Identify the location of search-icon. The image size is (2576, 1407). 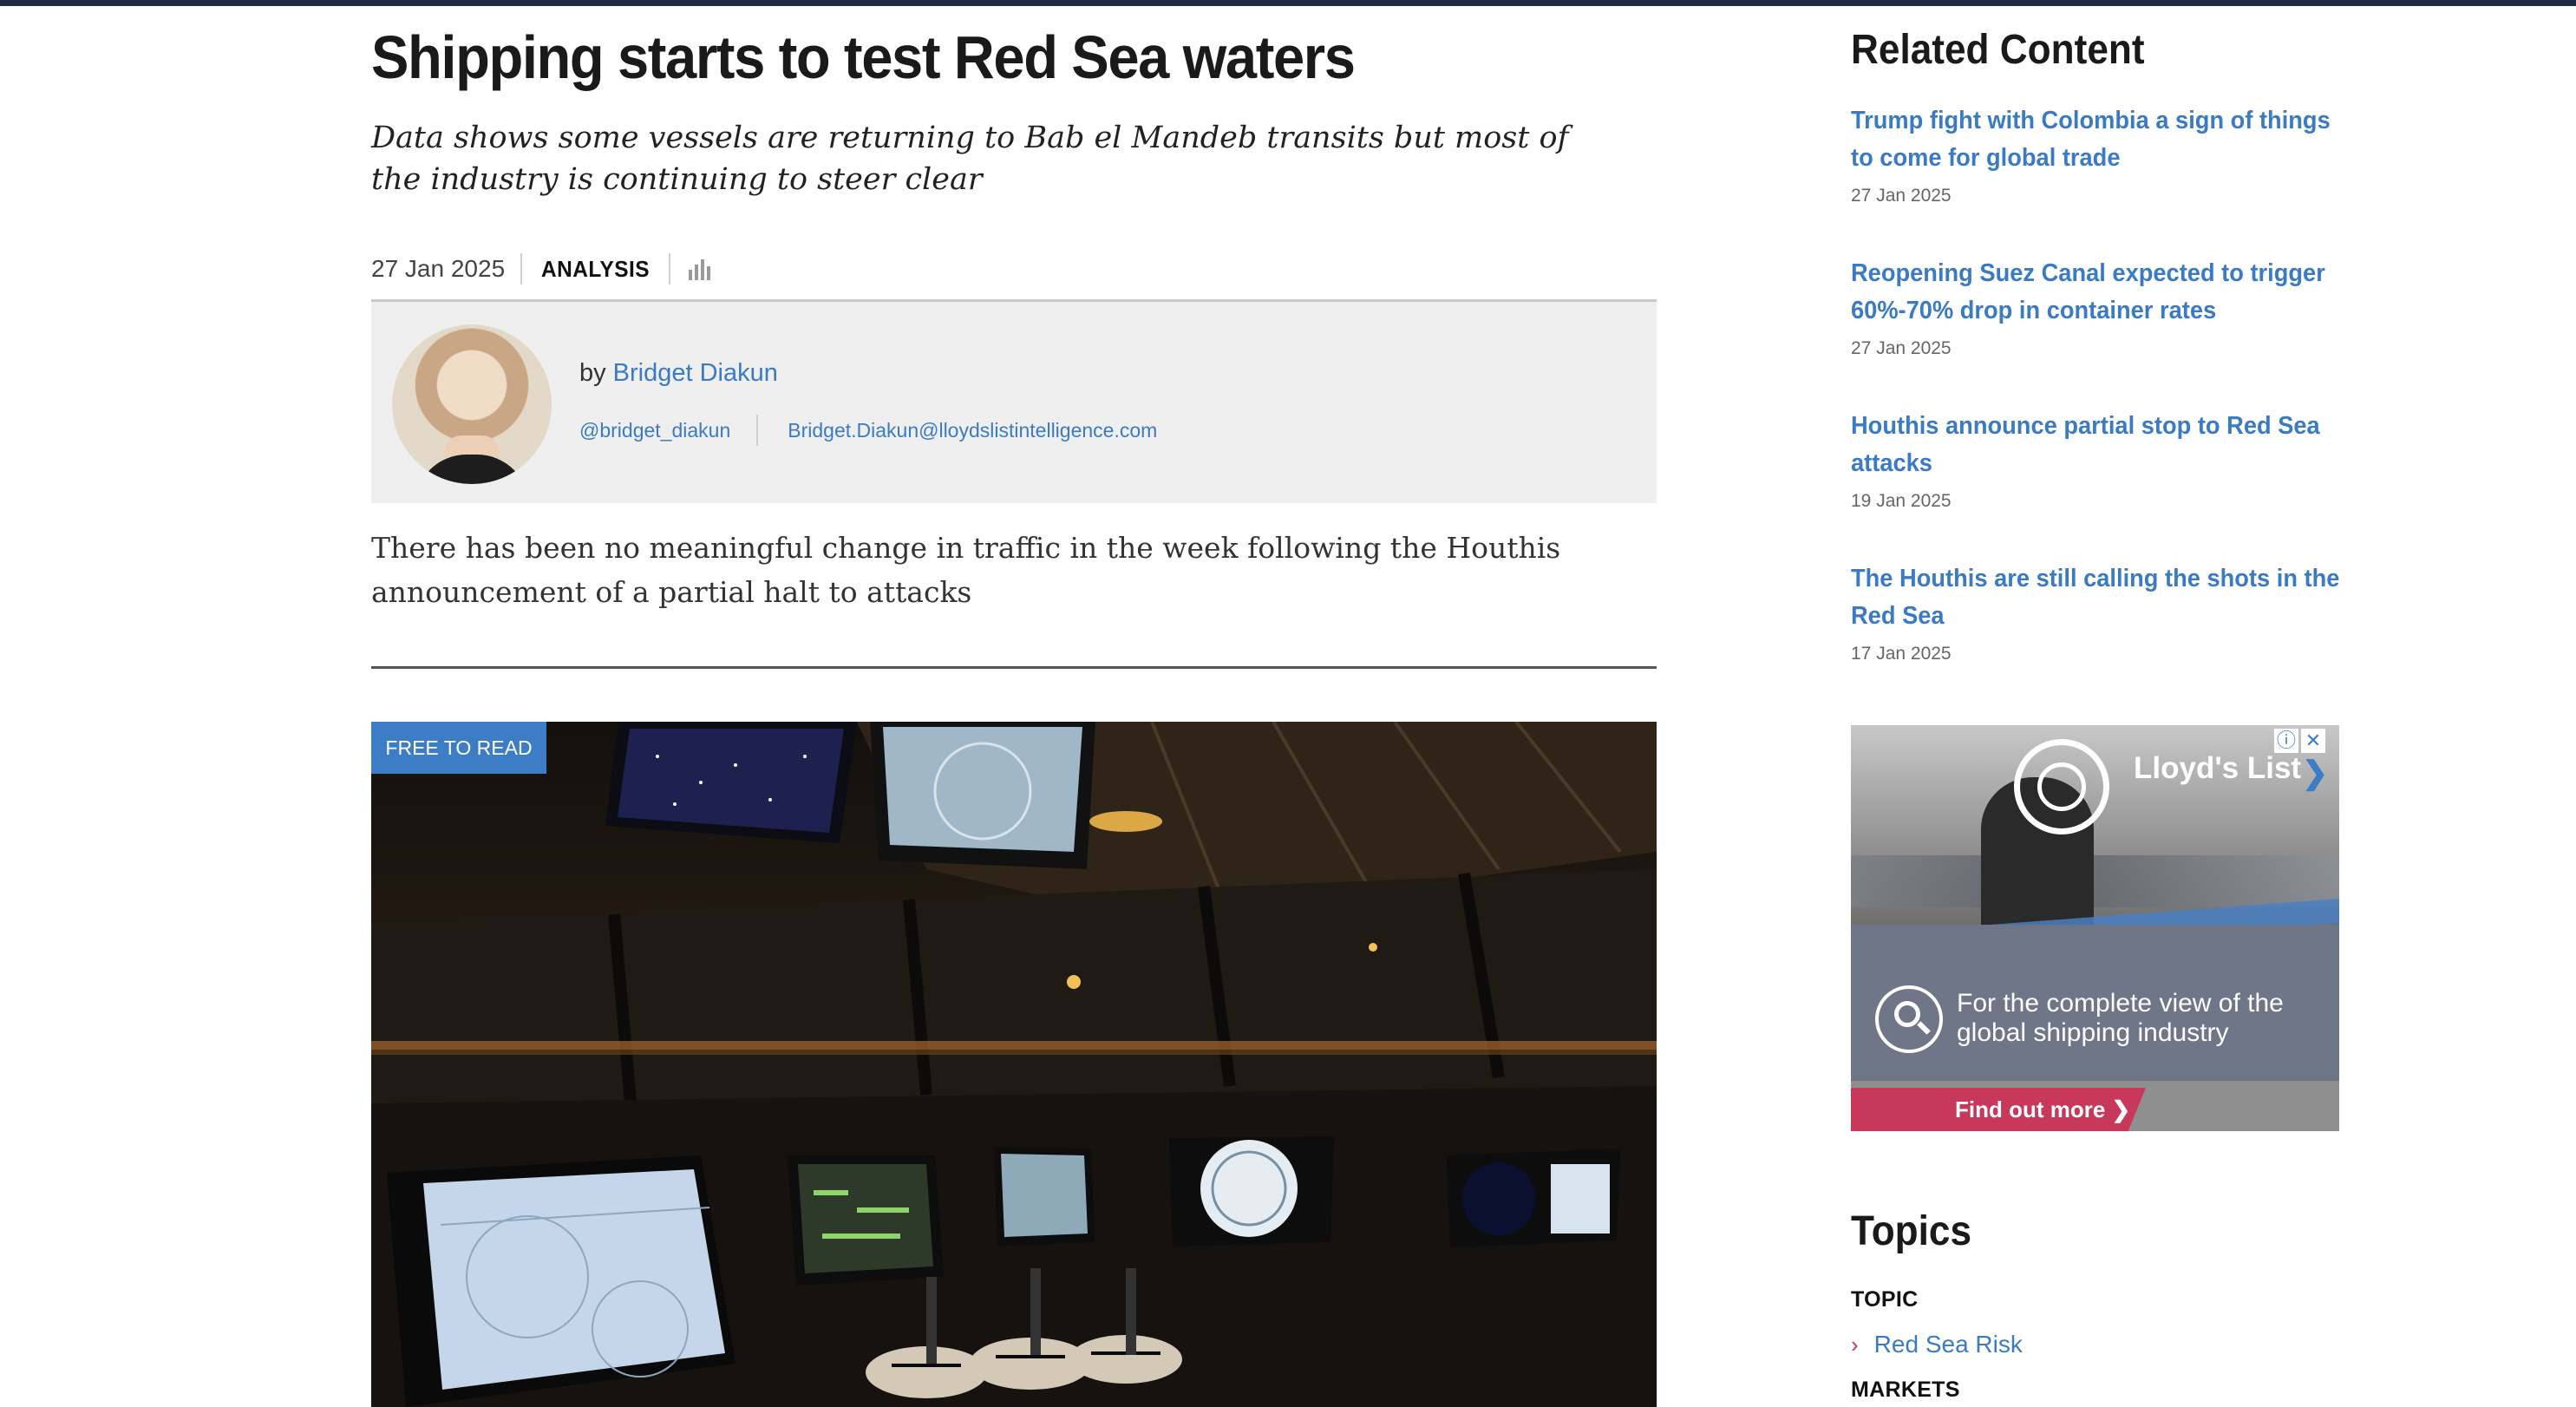
(1909, 1019).